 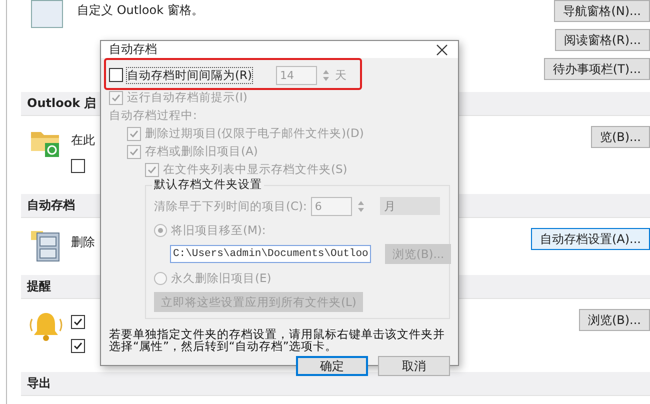 I want to click on note-text: 若要单独指定文件夹的存档设置，请用鼠标右键单击该文件夹并选择“属性”，然后转到“自动存档”选项卡。, so click(x=277, y=340).